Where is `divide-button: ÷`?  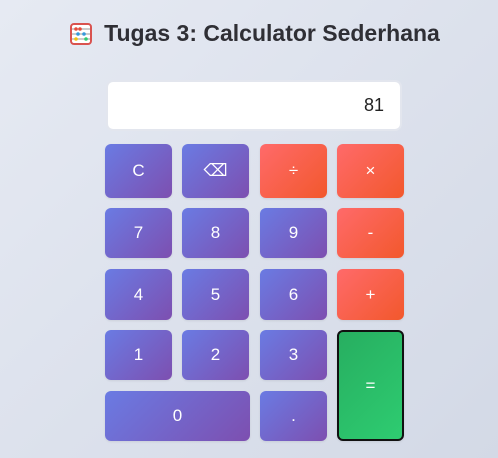
divide-button: ÷ is located at coordinates (293, 171).